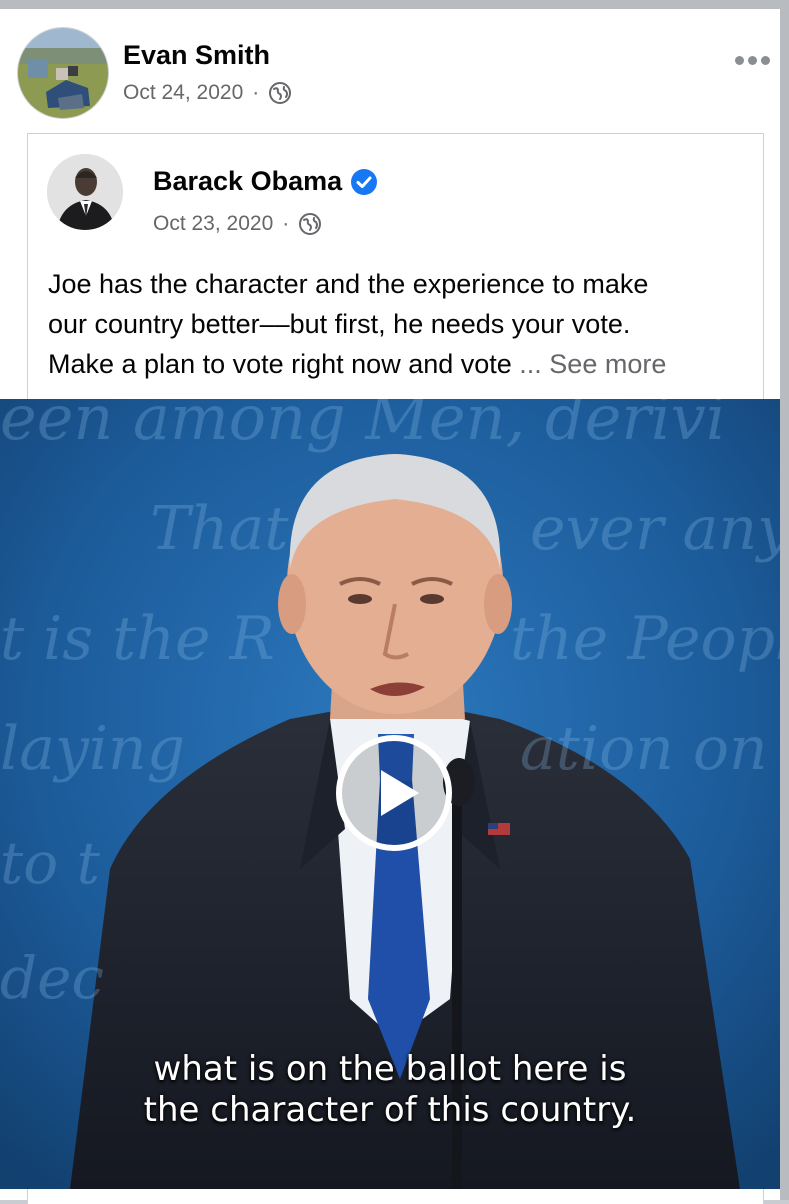  Describe the element at coordinates (655, 529) in the screenshot. I see `background-script-text: ever any` at that location.